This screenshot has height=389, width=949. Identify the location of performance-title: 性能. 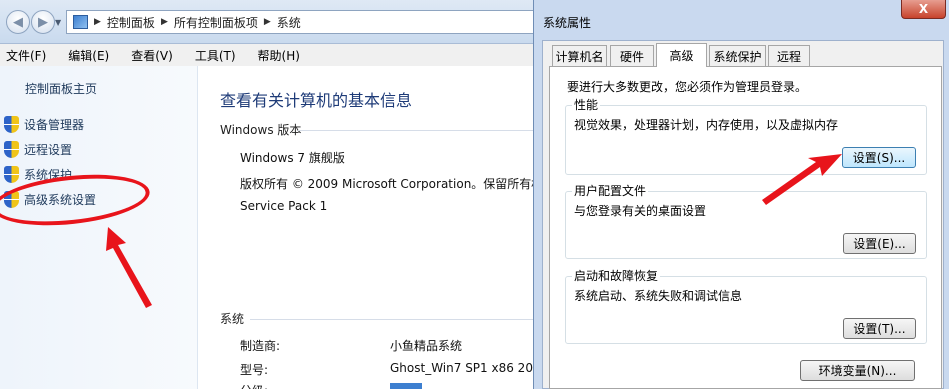
(586, 104).